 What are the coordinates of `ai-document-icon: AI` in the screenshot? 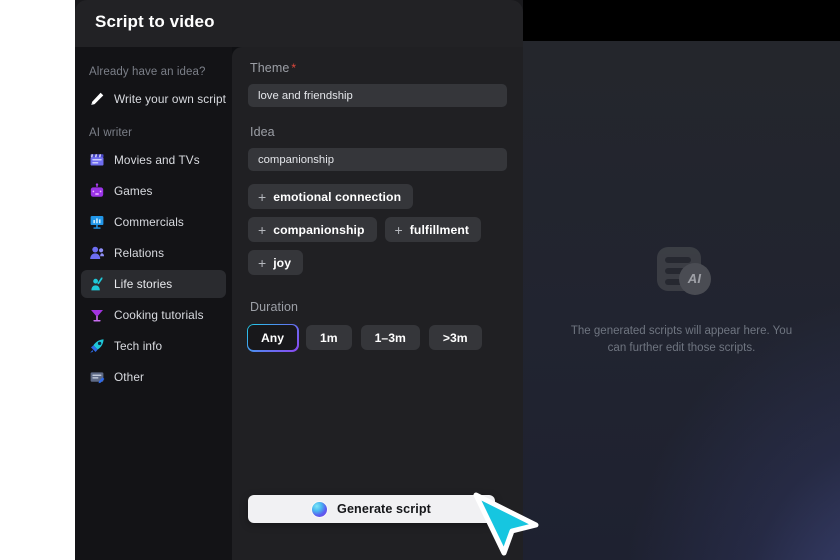 It's located at (682, 271).